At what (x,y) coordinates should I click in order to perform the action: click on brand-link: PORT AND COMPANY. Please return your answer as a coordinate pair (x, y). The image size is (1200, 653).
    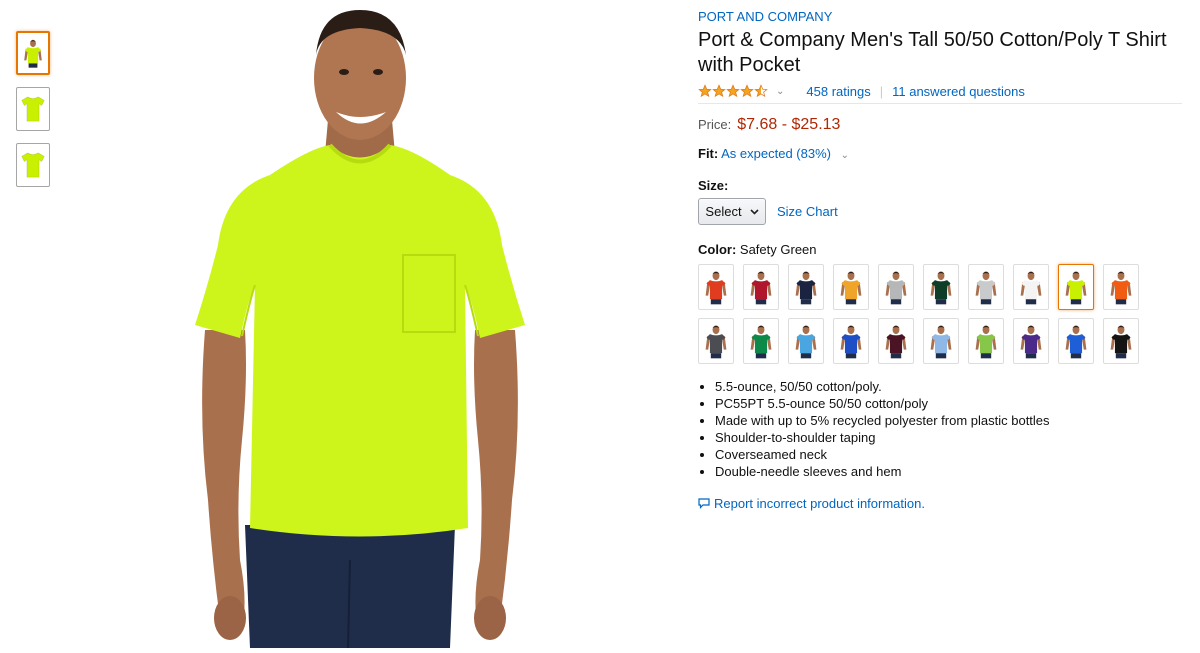
    Looking at the image, I should click on (941, 16).